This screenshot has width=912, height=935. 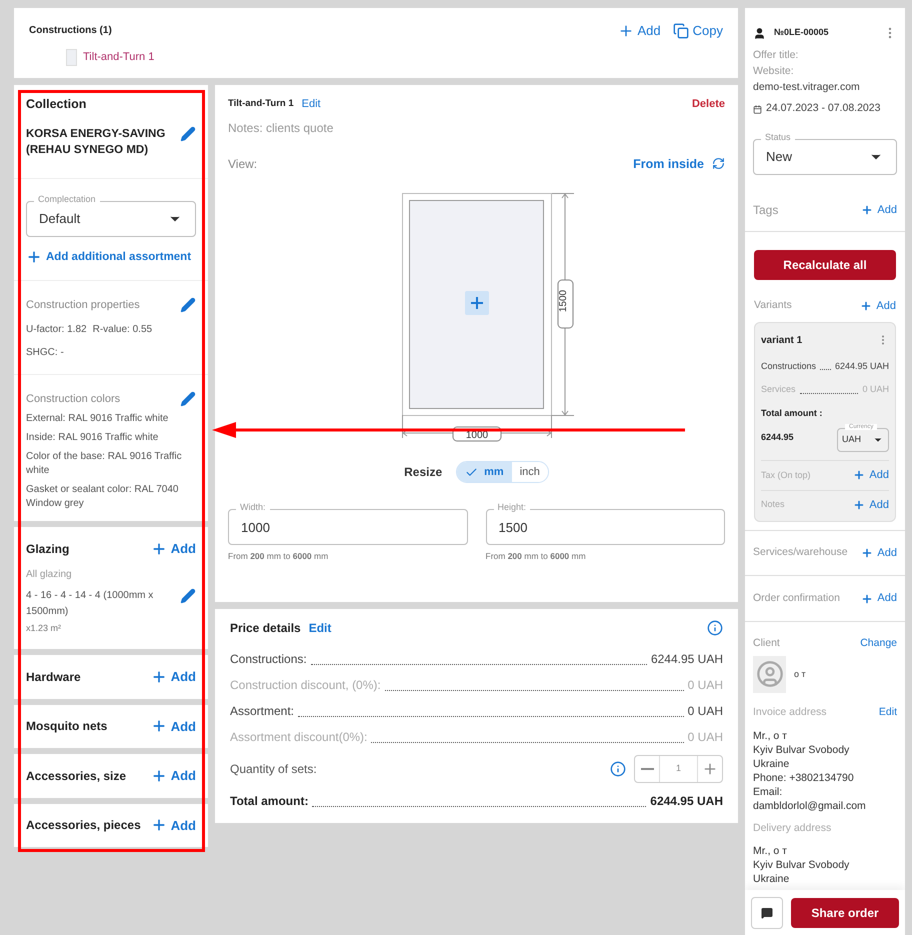 What do you see at coordinates (255, 527) in the screenshot?
I see `field-value: 1000` at bounding box center [255, 527].